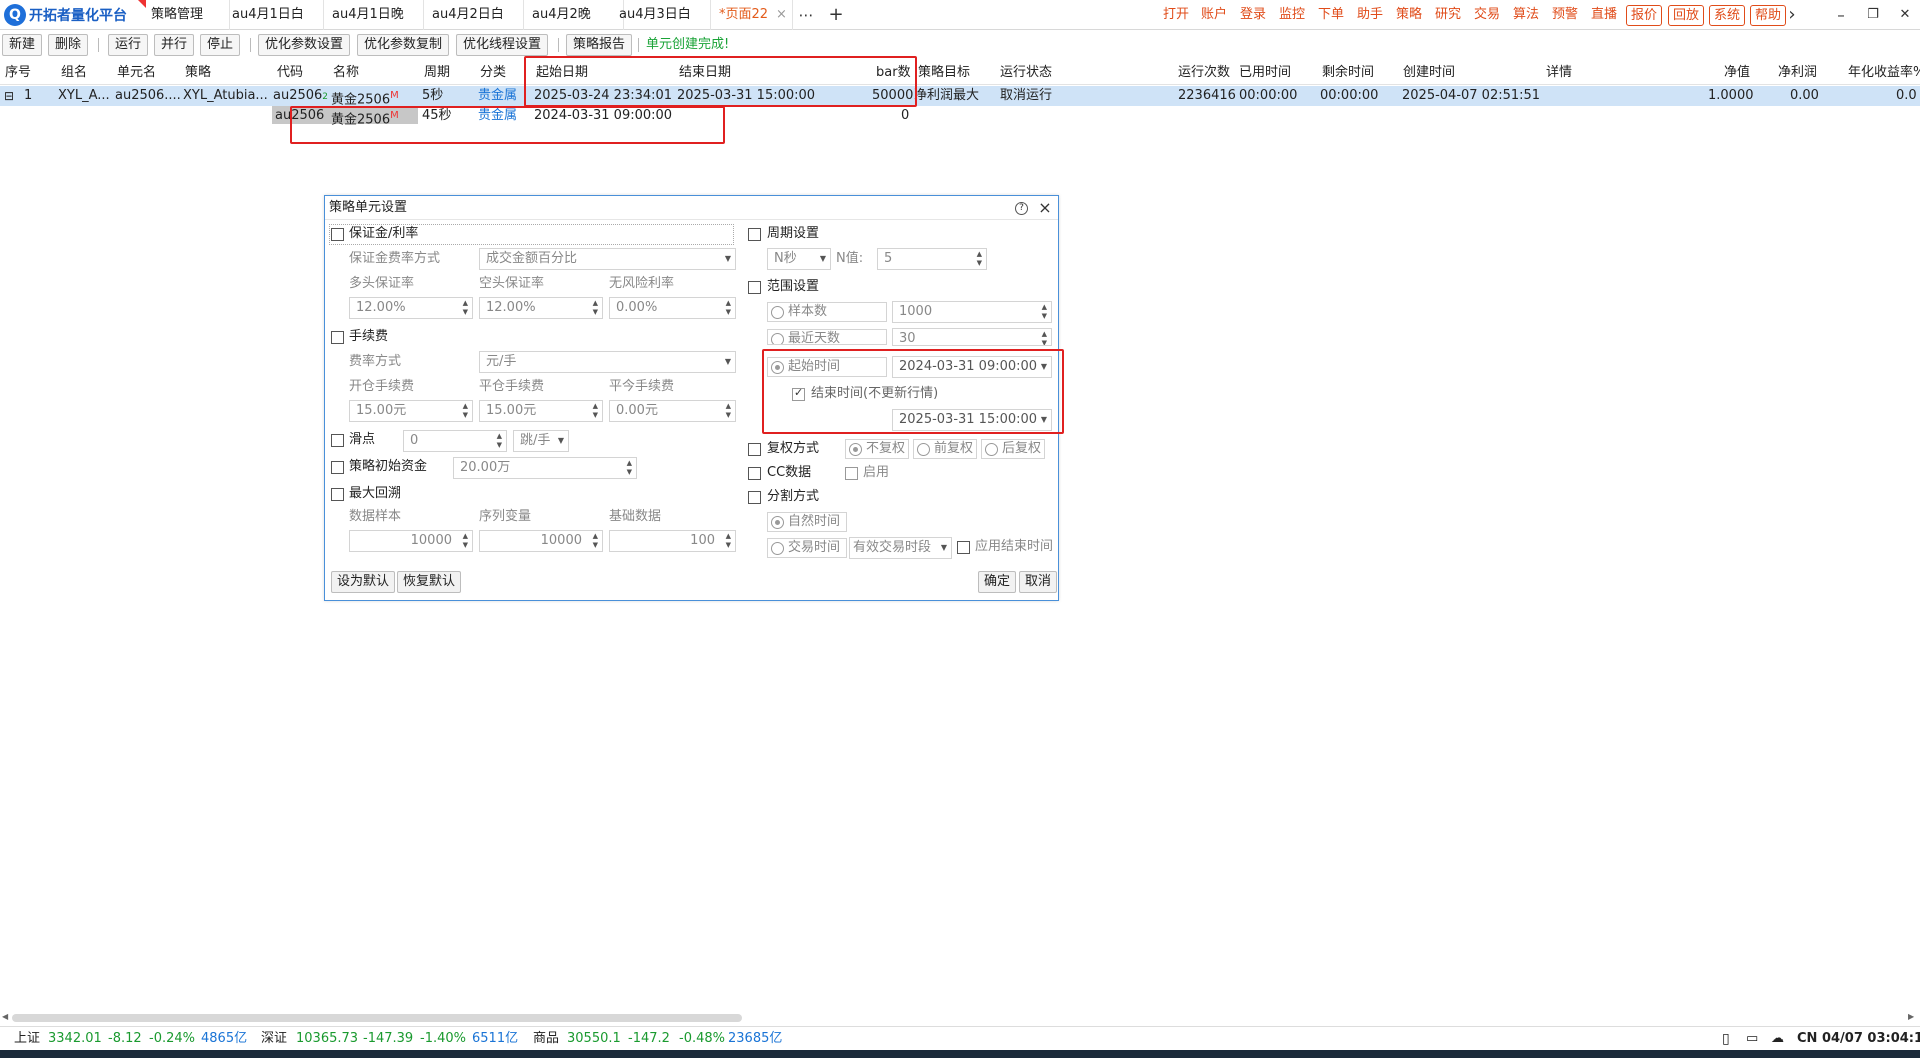 The height and width of the screenshot is (1058, 1920). Describe the element at coordinates (607, 259) in the screenshot. I see `margin-mode-select: 成交金额百分比 ▼` at that location.